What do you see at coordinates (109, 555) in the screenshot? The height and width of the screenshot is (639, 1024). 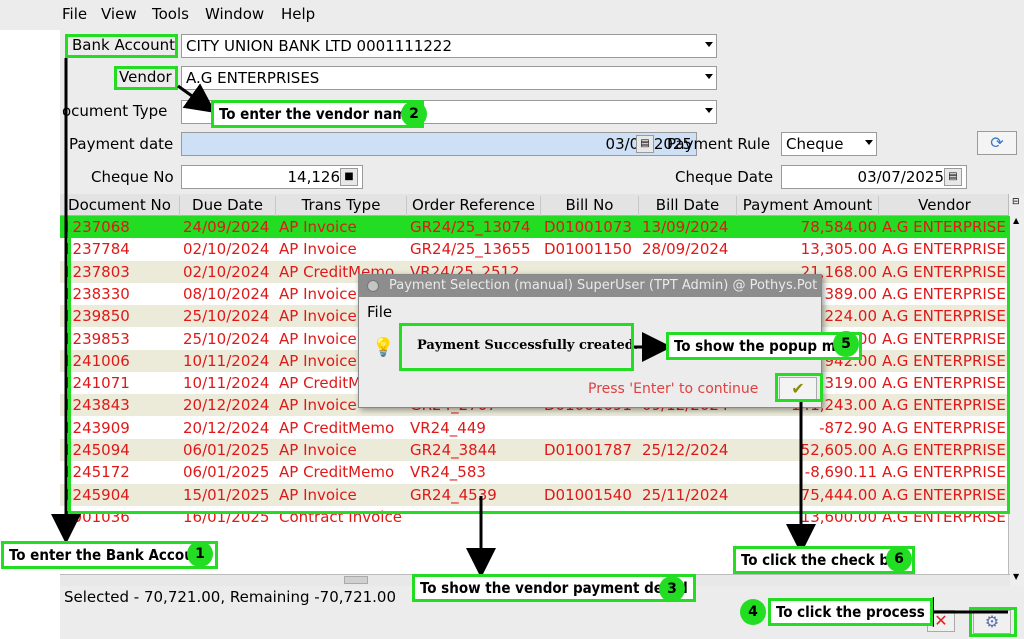 I see `callout-bank-account: To enter the Bank Account` at bounding box center [109, 555].